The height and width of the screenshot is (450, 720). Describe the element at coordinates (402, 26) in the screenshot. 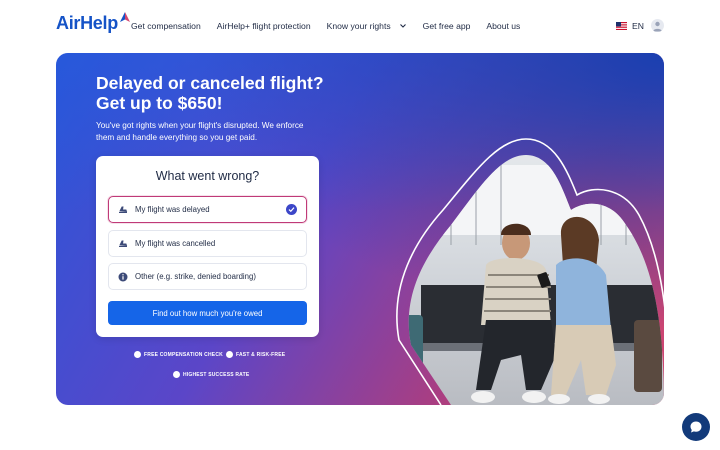

I see `chevron-down-icon` at that location.